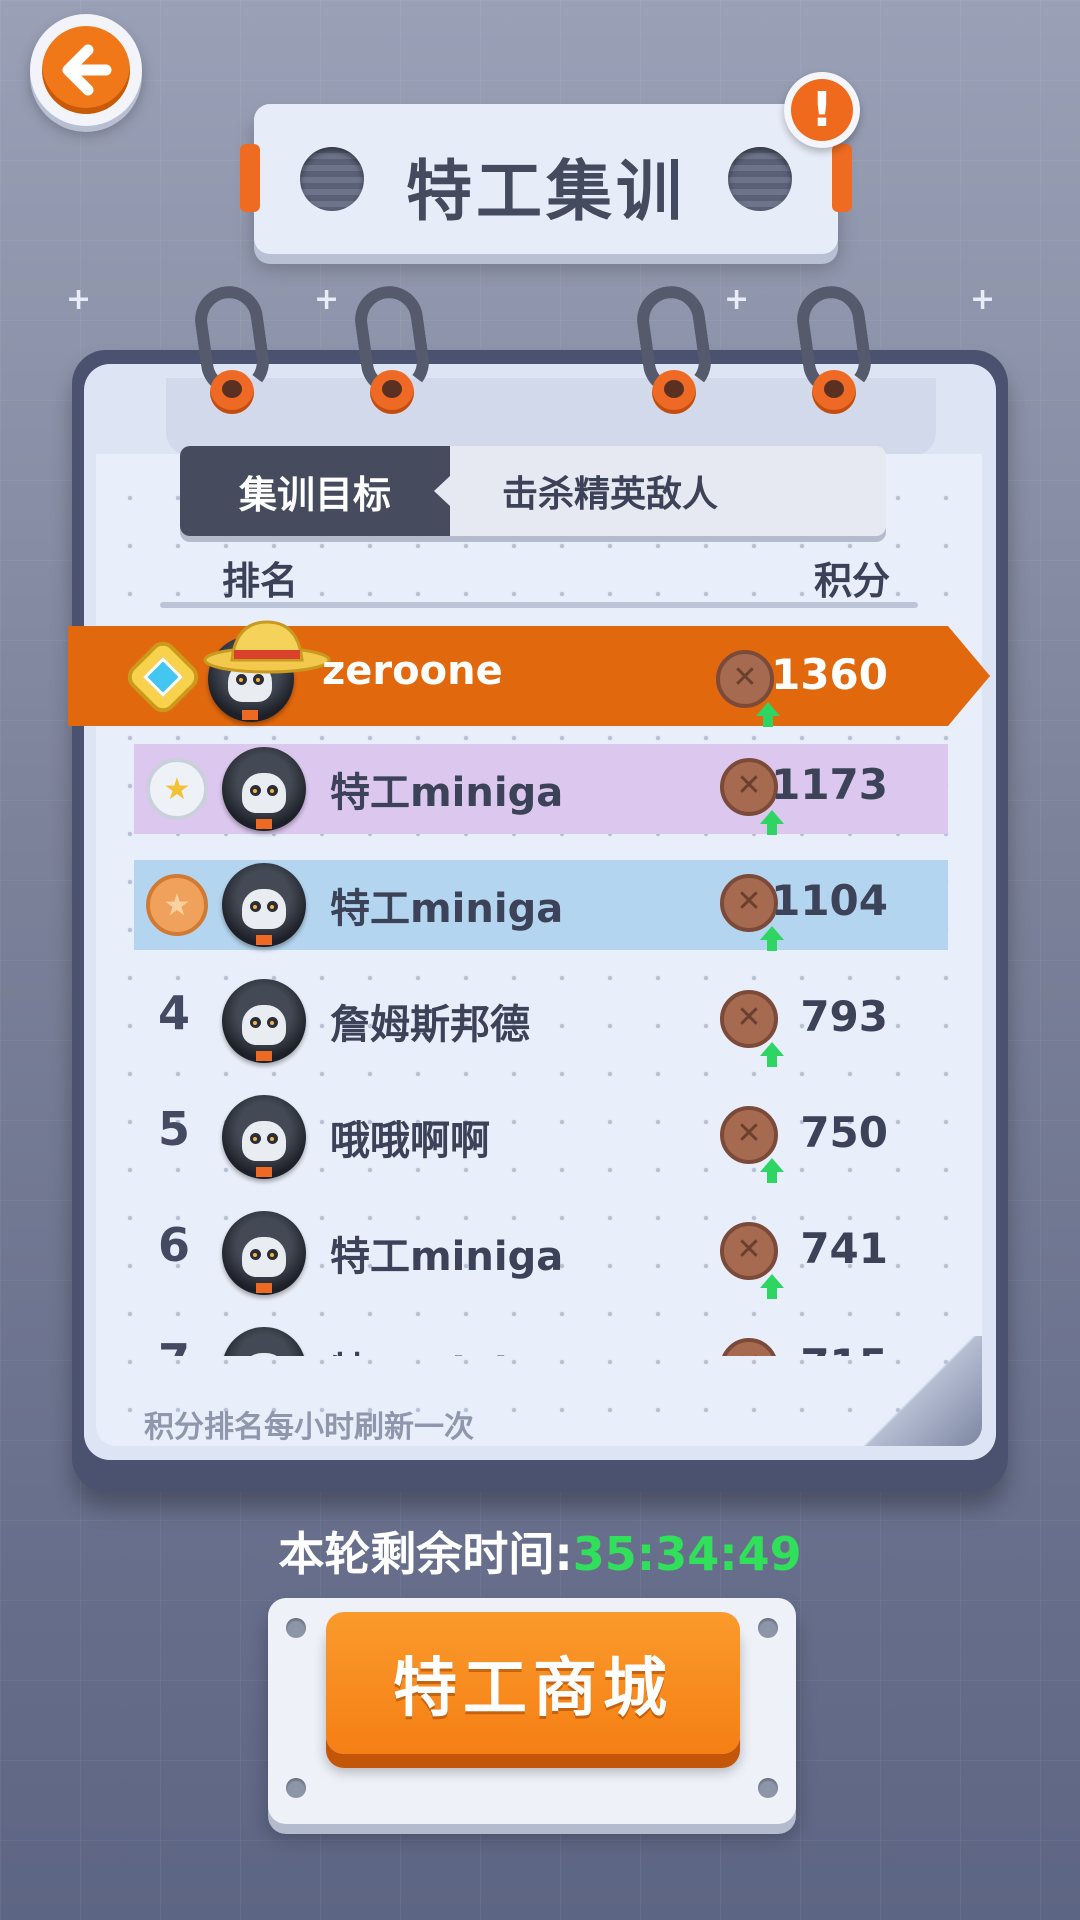 The image size is (1080, 1920). I want to click on player-score: 1173, so click(829, 784).